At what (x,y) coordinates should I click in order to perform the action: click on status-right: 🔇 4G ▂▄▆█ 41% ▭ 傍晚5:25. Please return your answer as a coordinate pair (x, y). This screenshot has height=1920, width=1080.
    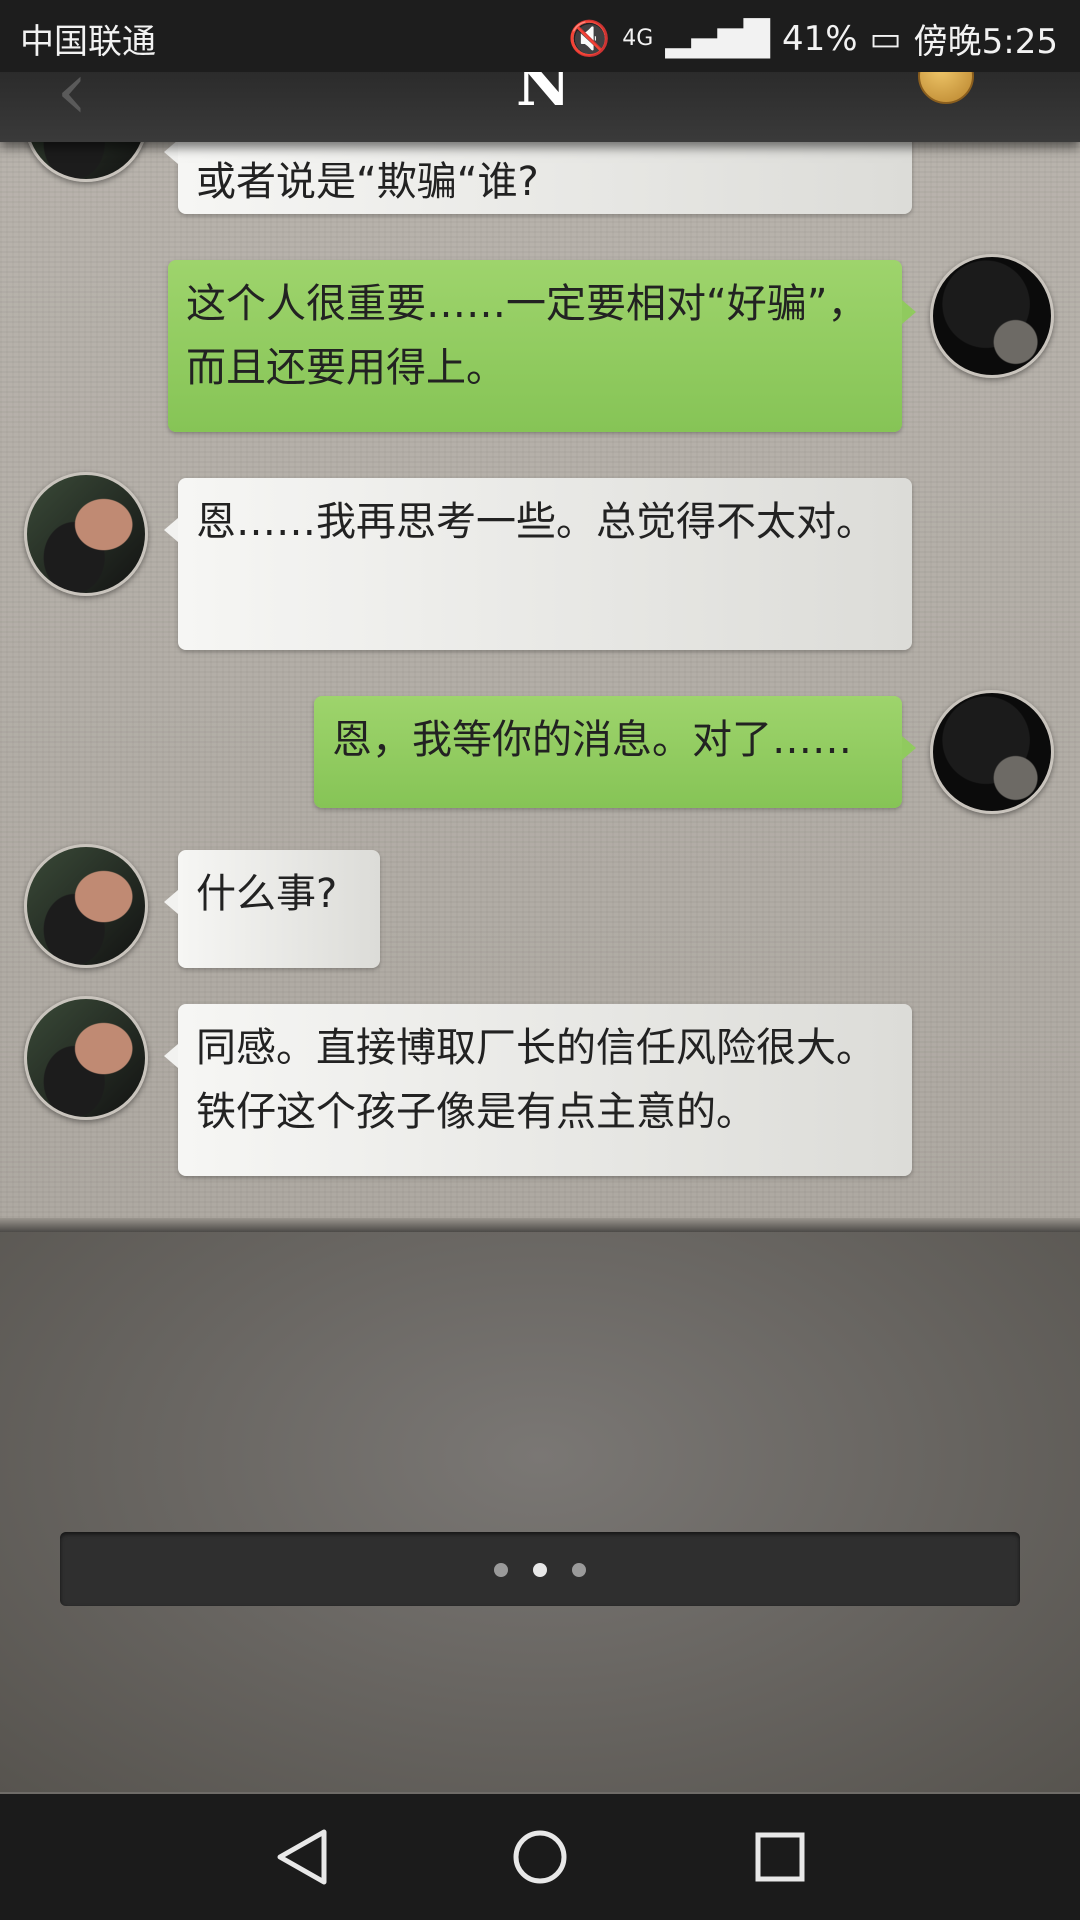
    Looking at the image, I should click on (813, 38).